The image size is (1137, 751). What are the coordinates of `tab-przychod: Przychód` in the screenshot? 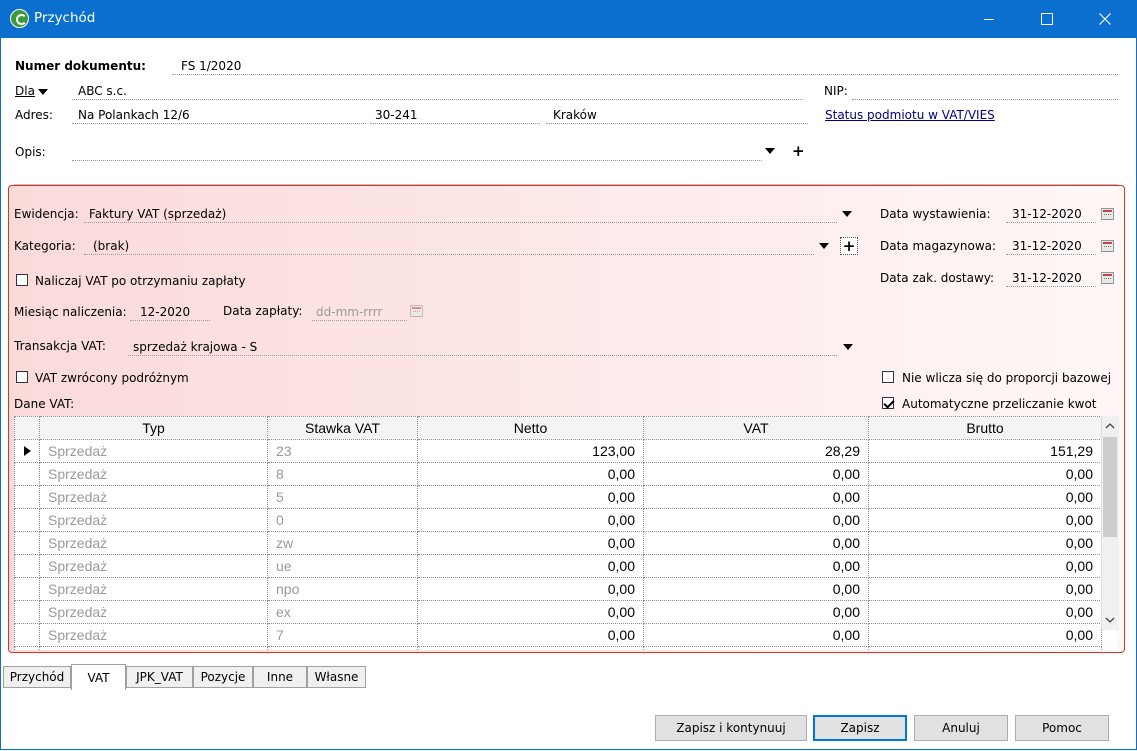 It's located at (37, 677).